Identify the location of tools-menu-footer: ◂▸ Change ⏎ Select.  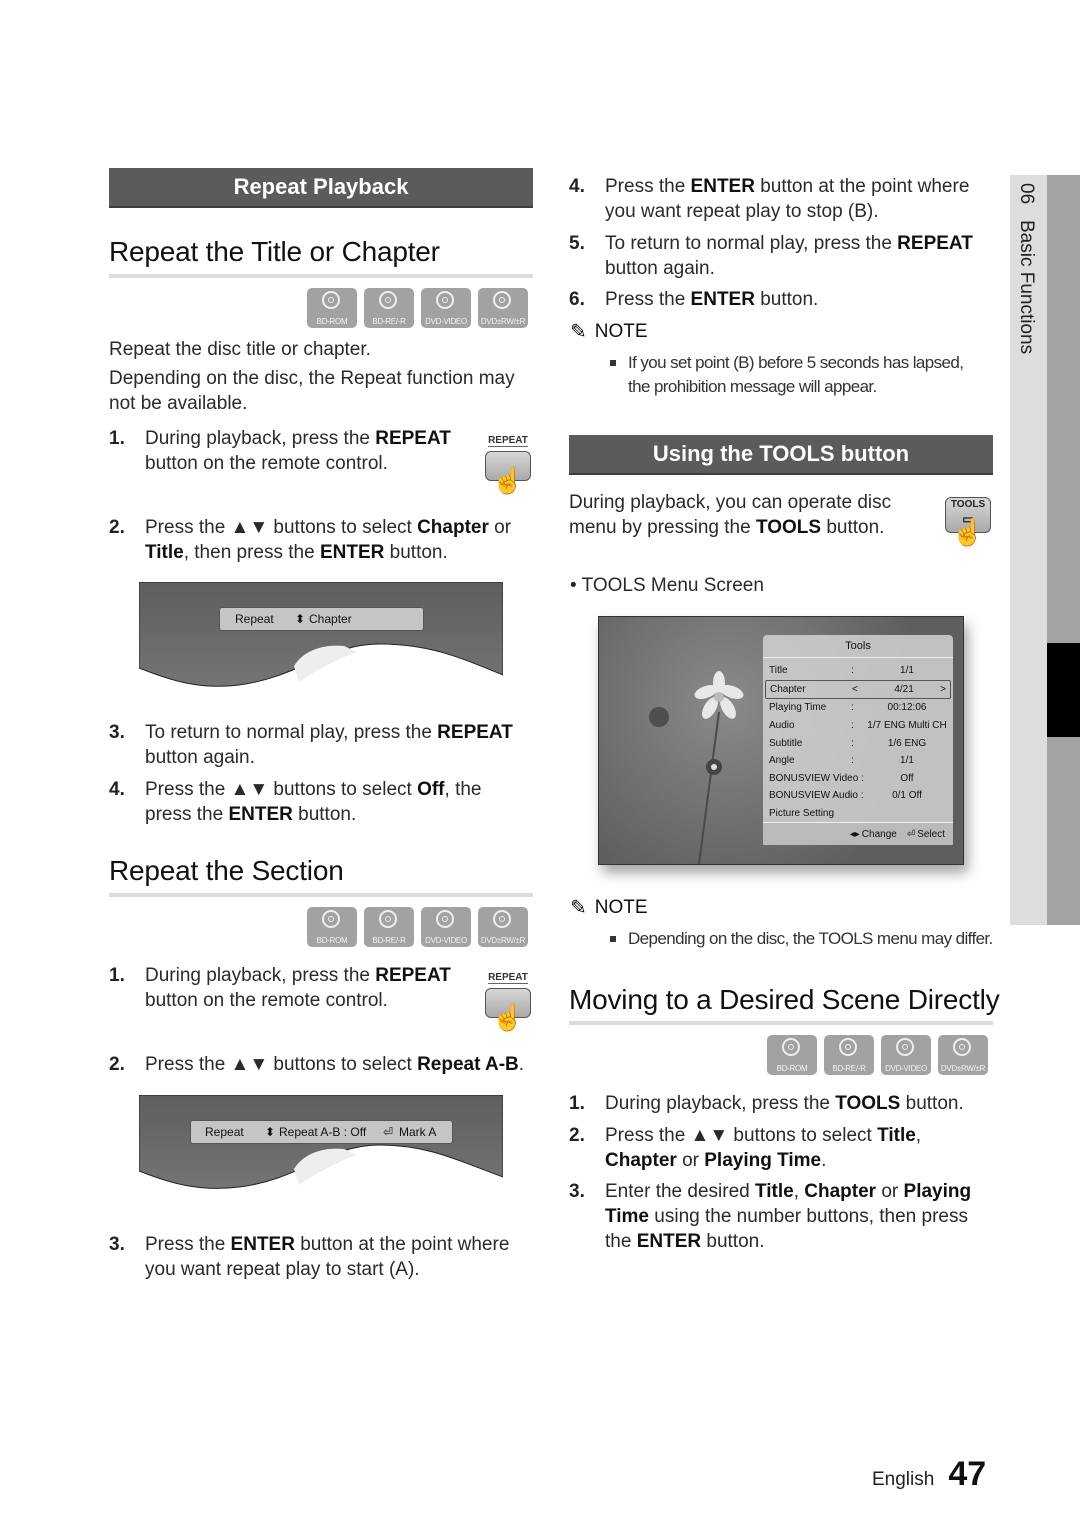
(858, 833).